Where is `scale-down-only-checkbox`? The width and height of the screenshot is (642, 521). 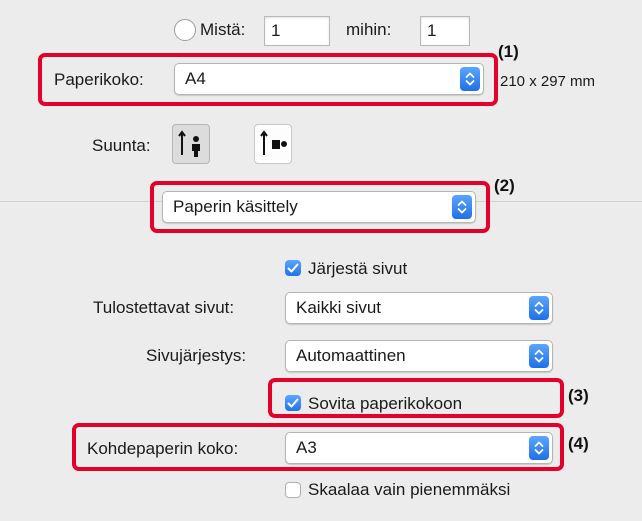 scale-down-only-checkbox is located at coordinates (293, 490).